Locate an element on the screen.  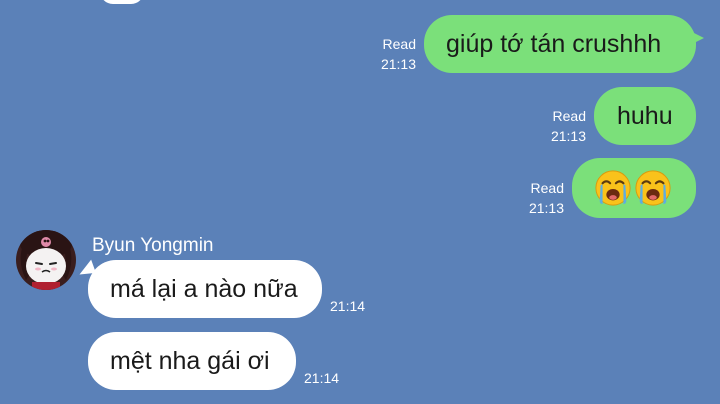
message-text: giúp tớ tán crushhh is located at coordinates (554, 43).